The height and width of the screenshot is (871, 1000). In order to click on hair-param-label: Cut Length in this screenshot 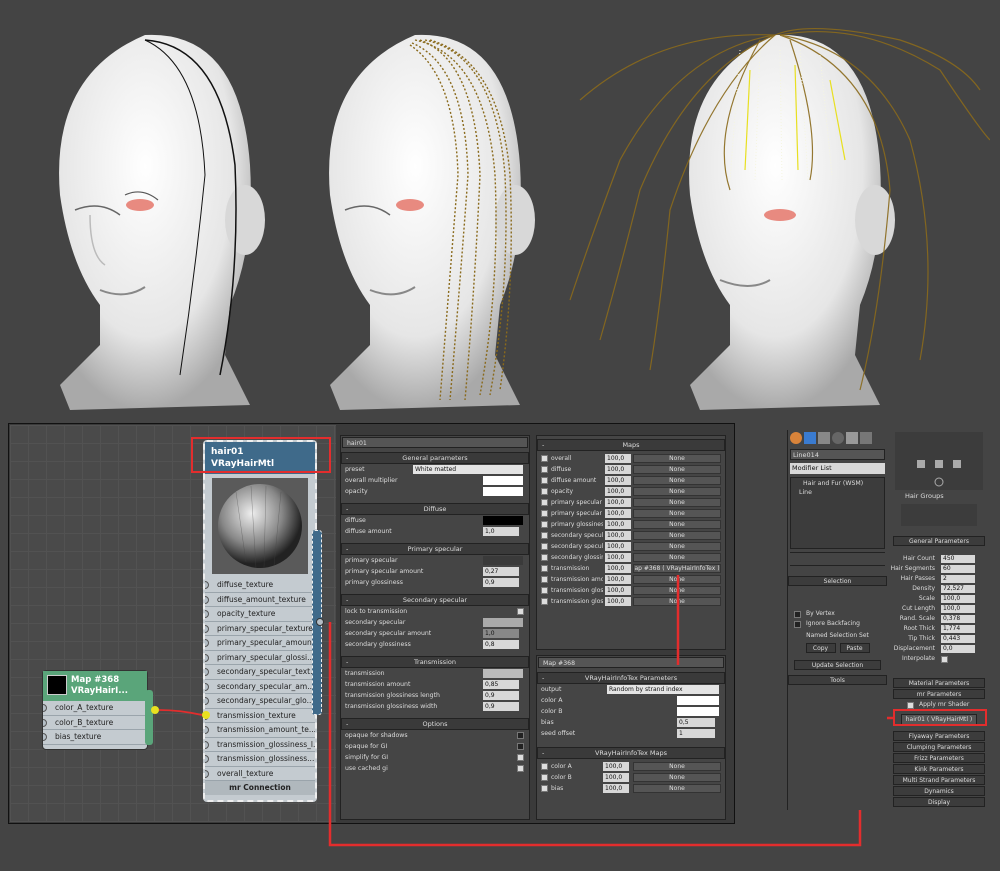, I will do `click(918, 608)`.